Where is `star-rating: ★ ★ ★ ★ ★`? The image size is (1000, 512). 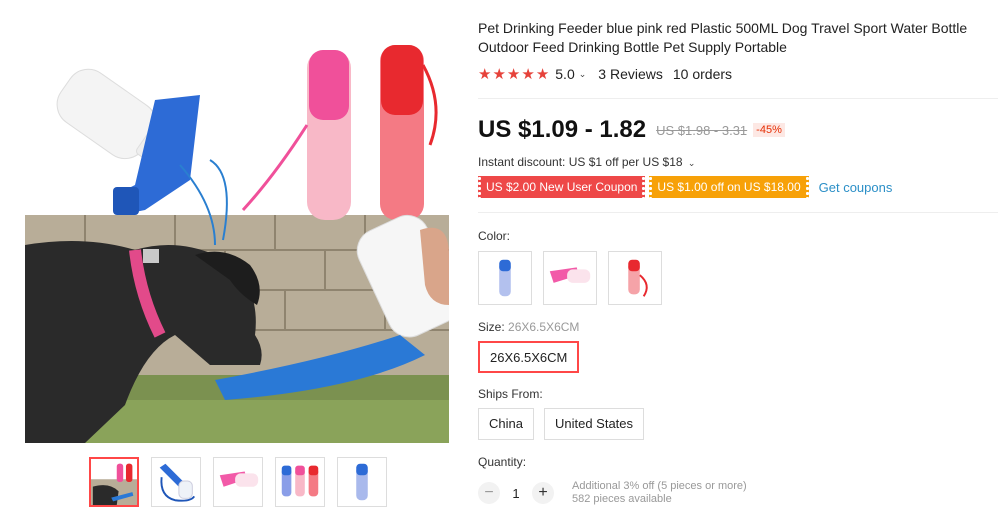 star-rating: ★ ★ ★ ★ ★ is located at coordinates (513, 74).